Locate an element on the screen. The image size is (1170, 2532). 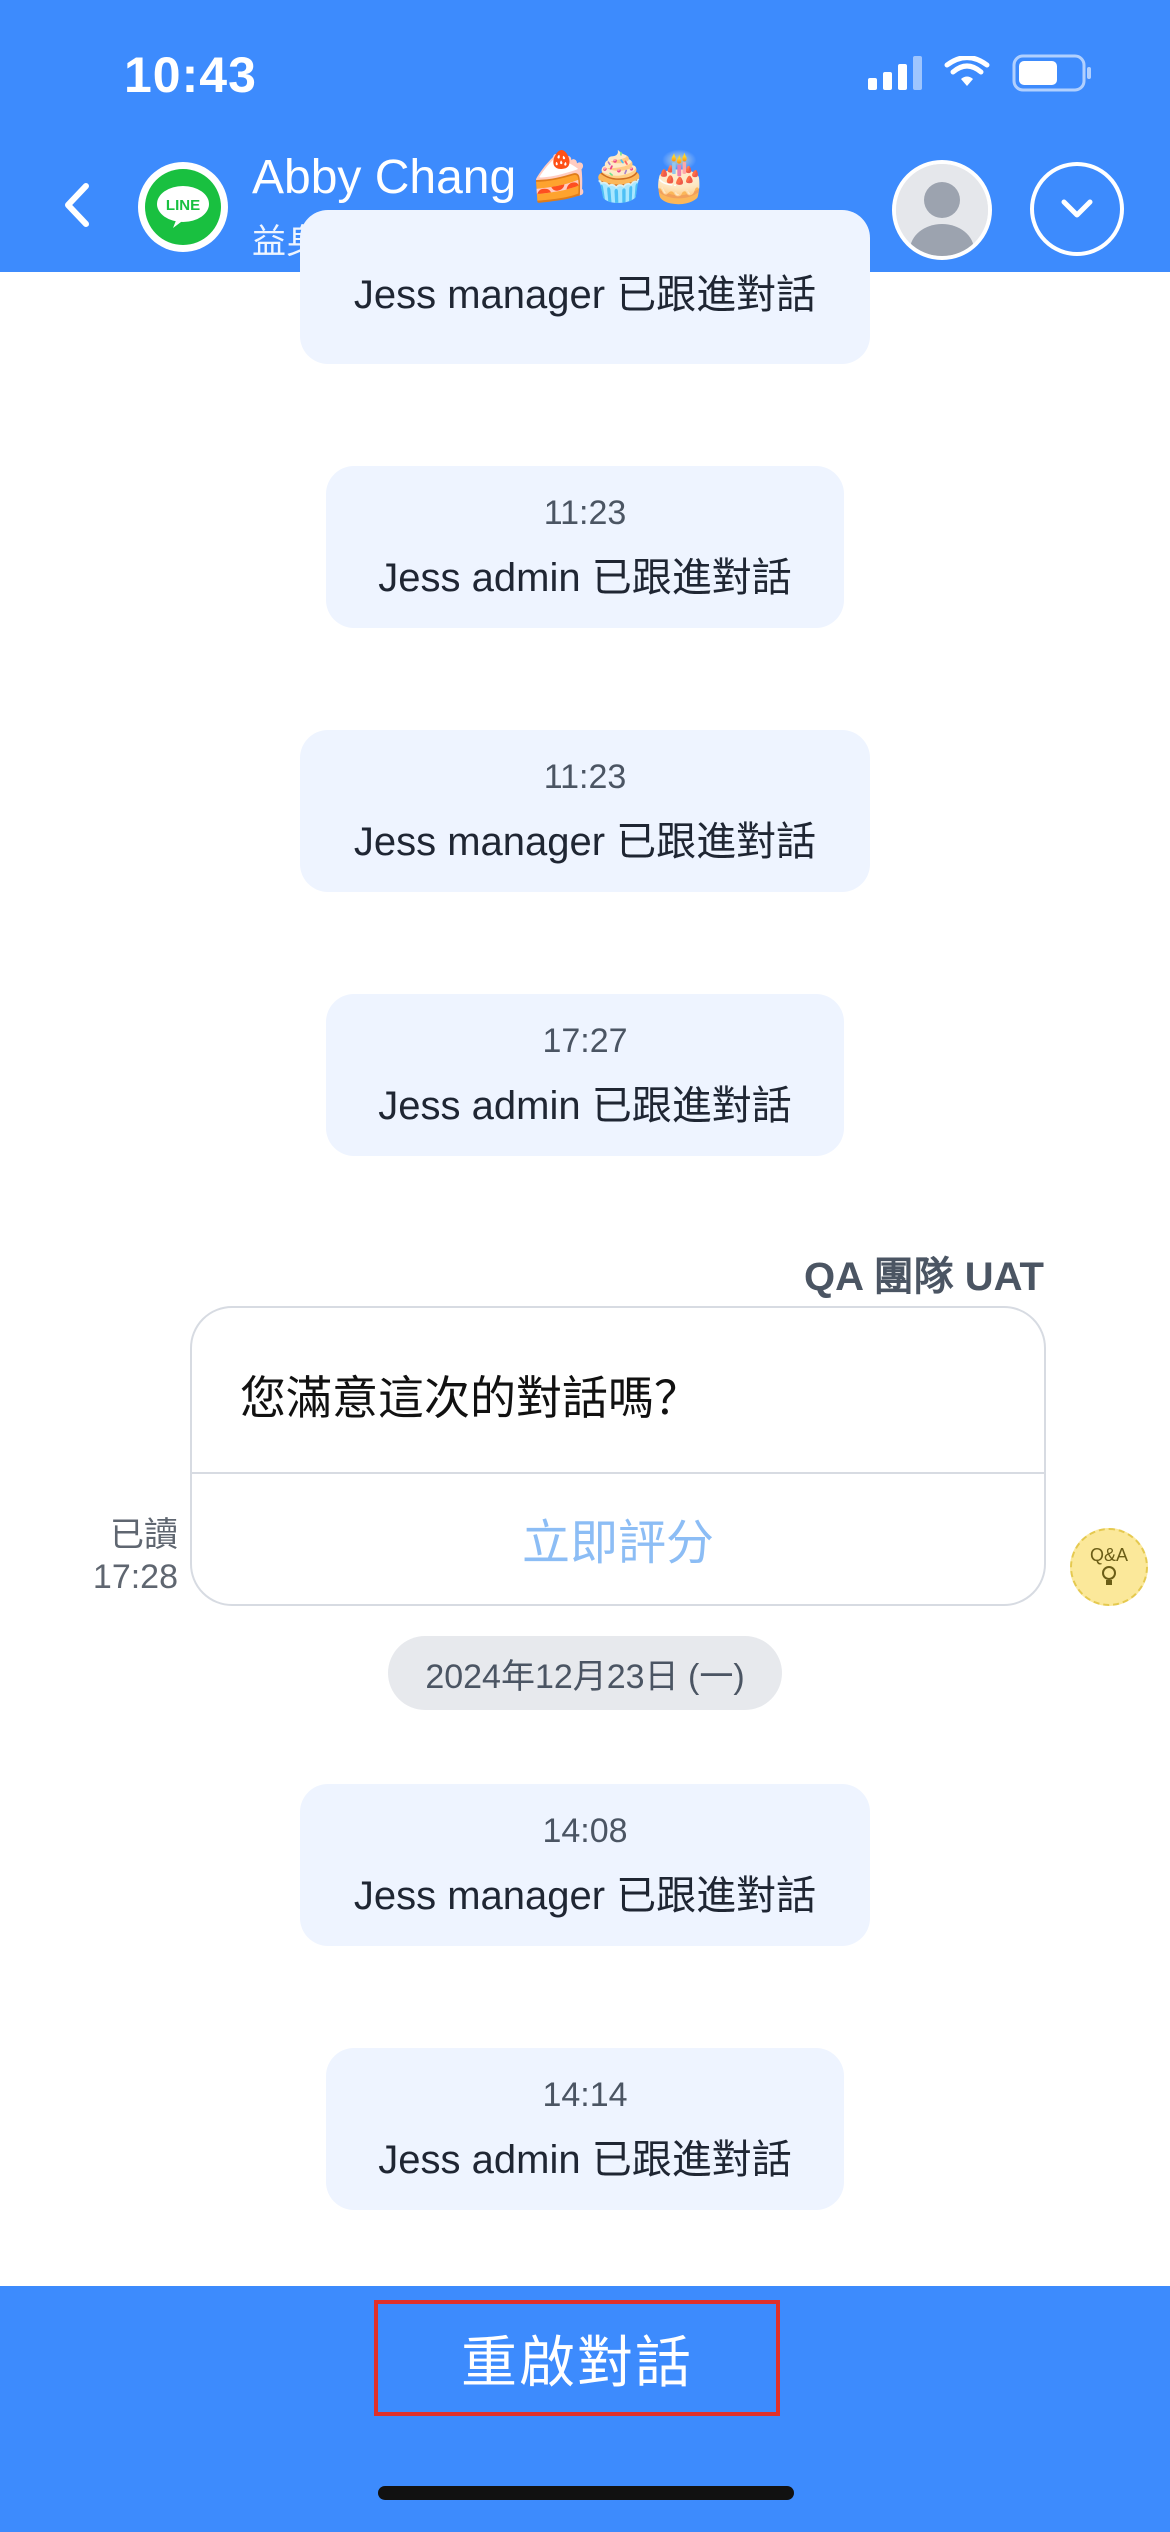
dropdown-button is located at coordinates (1077, 209).